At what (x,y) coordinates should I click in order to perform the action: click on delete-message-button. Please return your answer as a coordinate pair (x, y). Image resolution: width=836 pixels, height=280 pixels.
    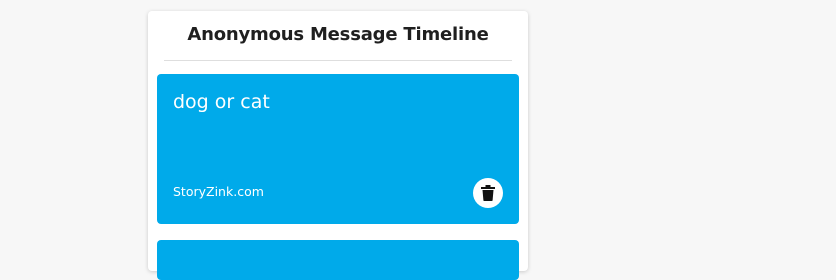
    Looking at the image, I should click on (488, 193).